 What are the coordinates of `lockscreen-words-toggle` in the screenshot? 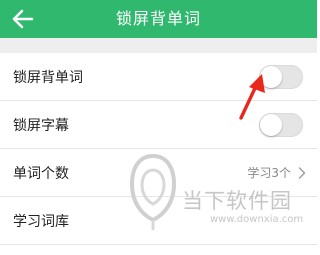 It's located at (281, 77).